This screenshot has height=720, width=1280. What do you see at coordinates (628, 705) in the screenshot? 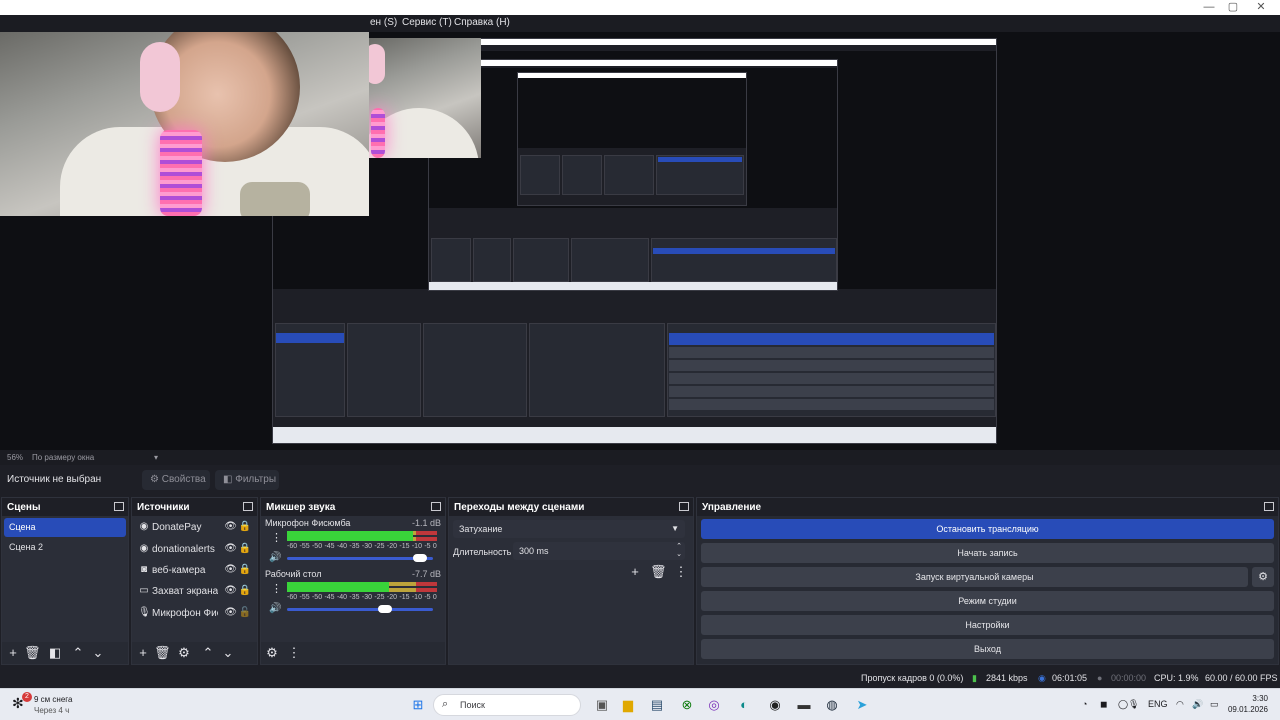
I see `file-explorer-icon: ▆` at bounding box center [628, 705].